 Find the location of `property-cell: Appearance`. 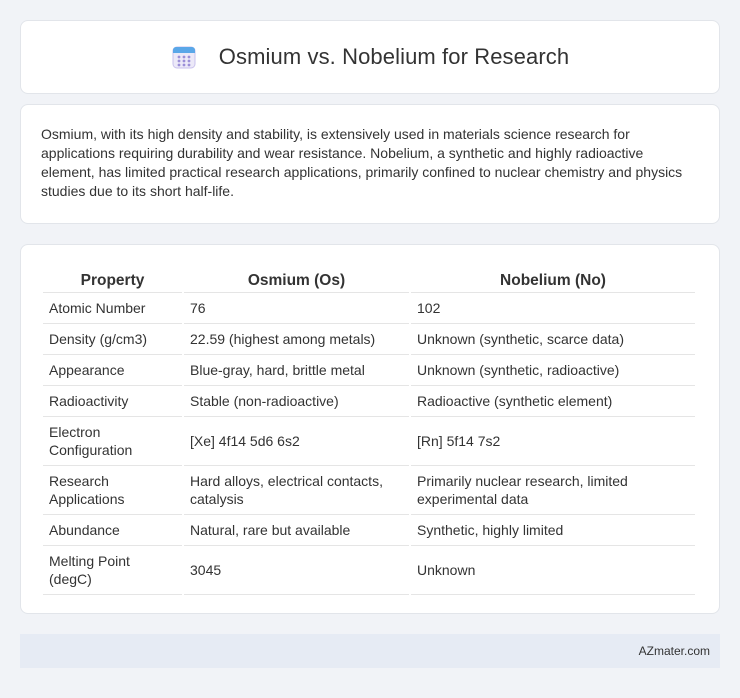

property-cell: Appearance is located at coordinates (112, 370).